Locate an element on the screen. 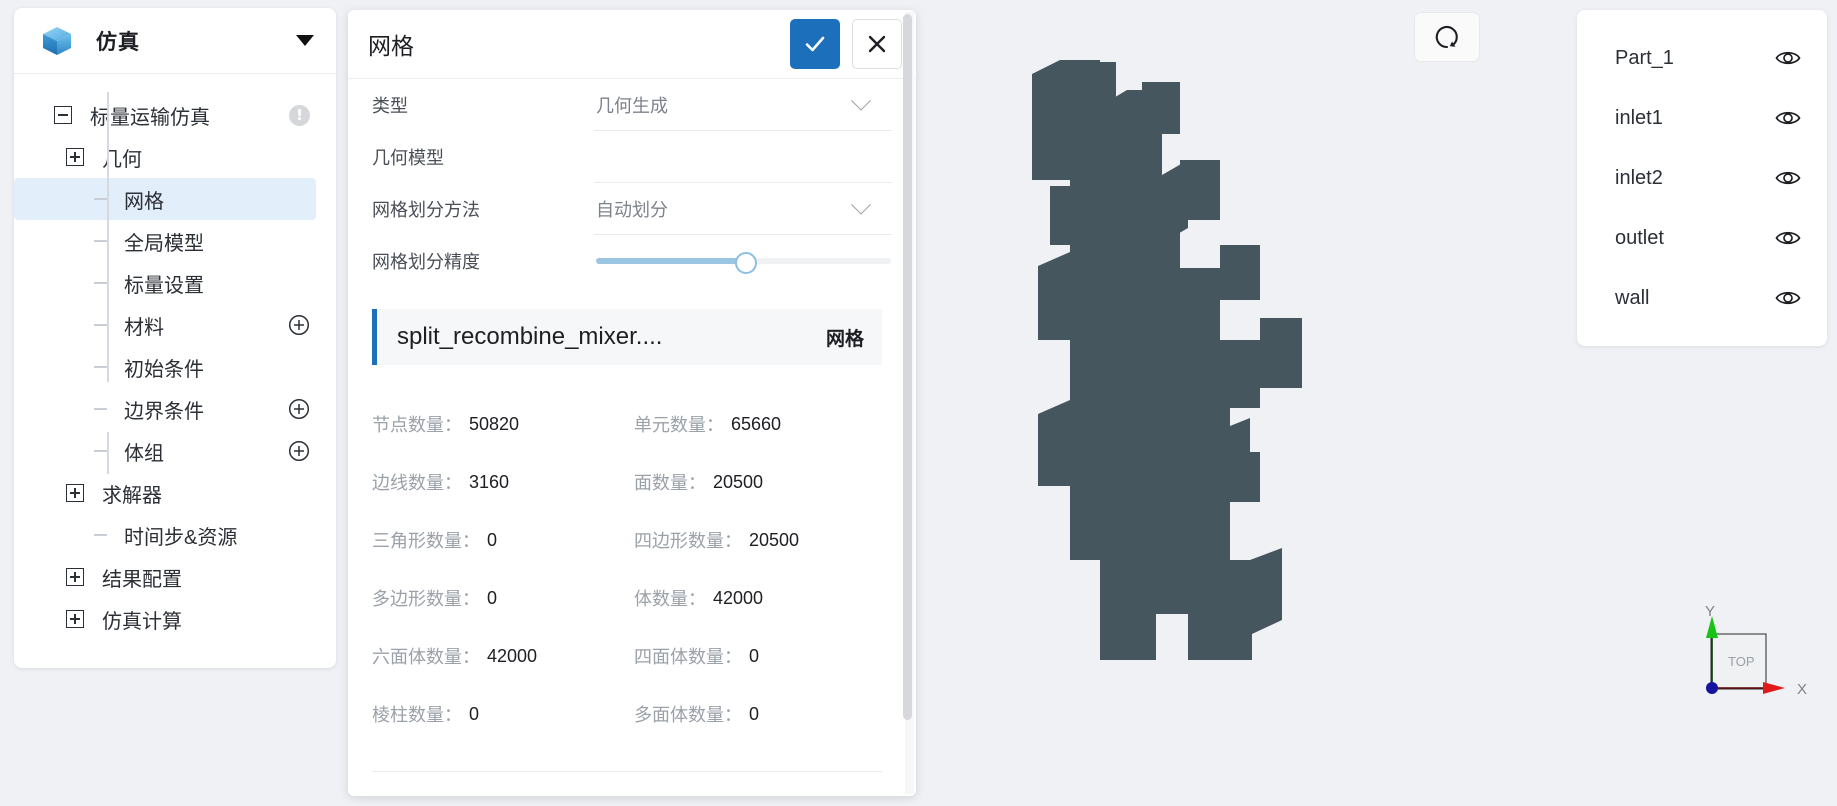  part-name: wall is located at coordinates (1632, 297).